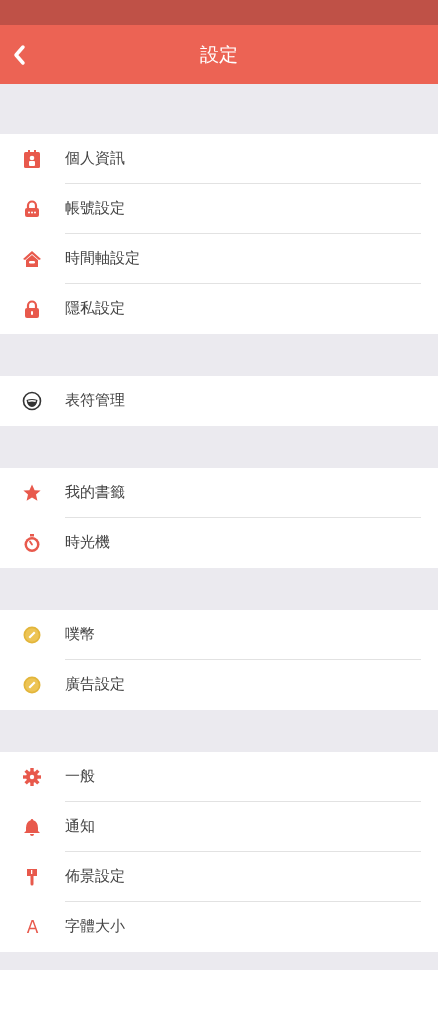 The image size is (438, 1024). Describe the element at coordinates (95, 926) in the screenshot. I see `item-label: 字體大小` at that location.